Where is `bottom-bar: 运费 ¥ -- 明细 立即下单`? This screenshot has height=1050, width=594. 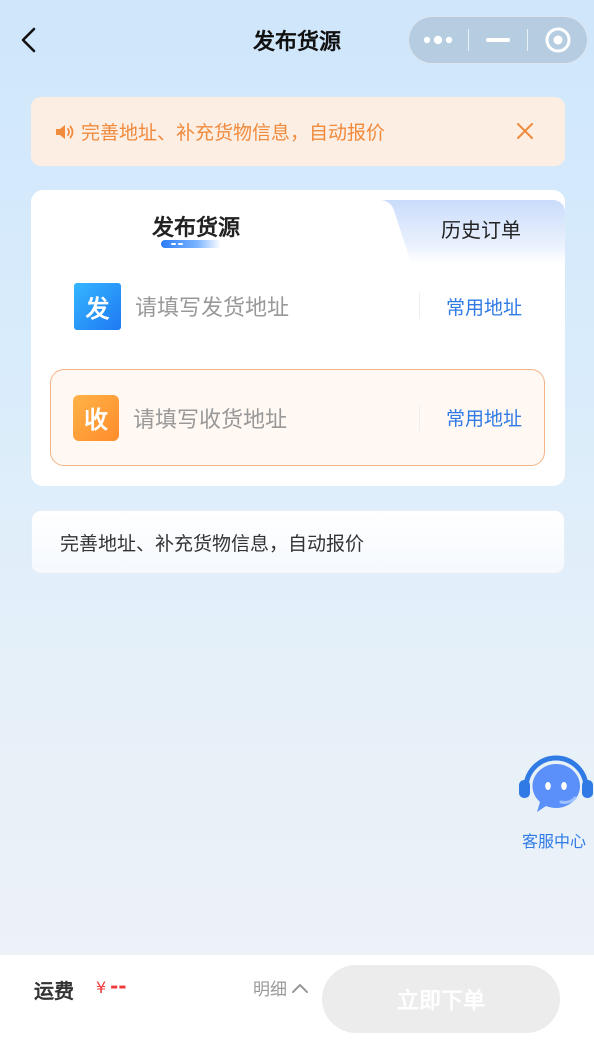
bottom-bar: 运费 ¥ -- 明细 立即下单 is located at coordinates (297, 1002).